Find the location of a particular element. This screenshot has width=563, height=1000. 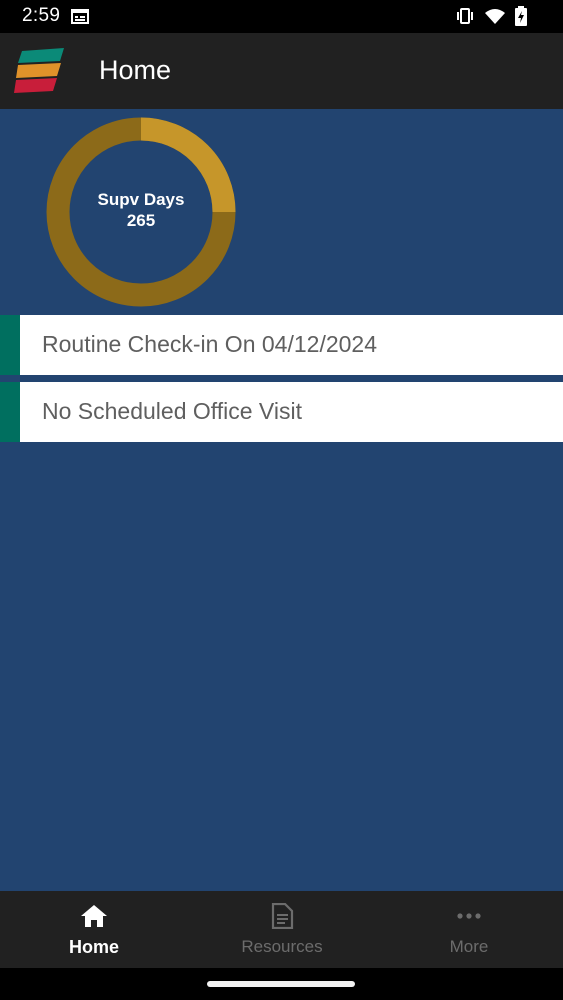

office-visit-card-text: No Scheduled Office Visit is located at coordinates (172, 411).